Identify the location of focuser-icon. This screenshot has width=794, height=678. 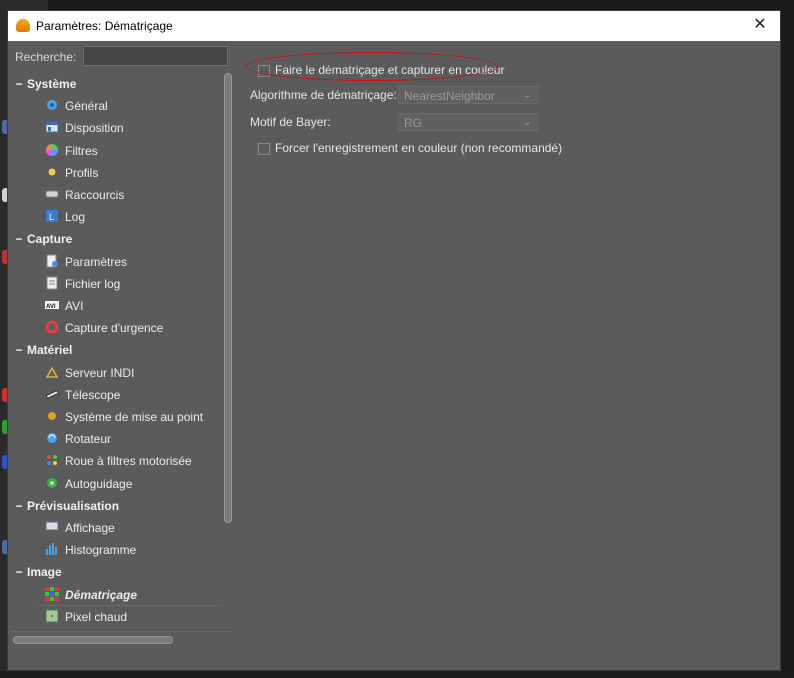
(52, 416).